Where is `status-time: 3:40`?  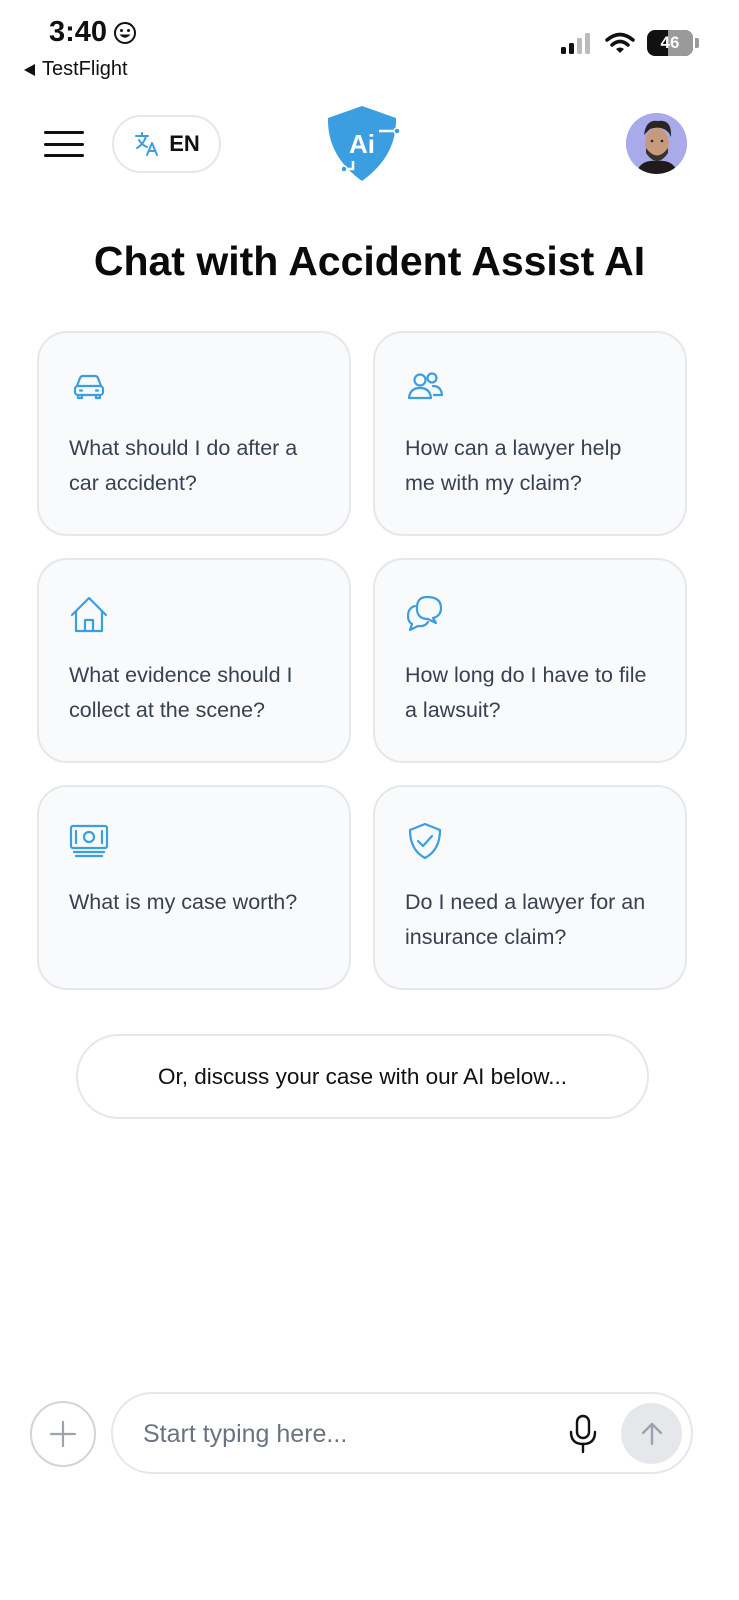 status-time: 3:40 is located at coordinates (93, 32).